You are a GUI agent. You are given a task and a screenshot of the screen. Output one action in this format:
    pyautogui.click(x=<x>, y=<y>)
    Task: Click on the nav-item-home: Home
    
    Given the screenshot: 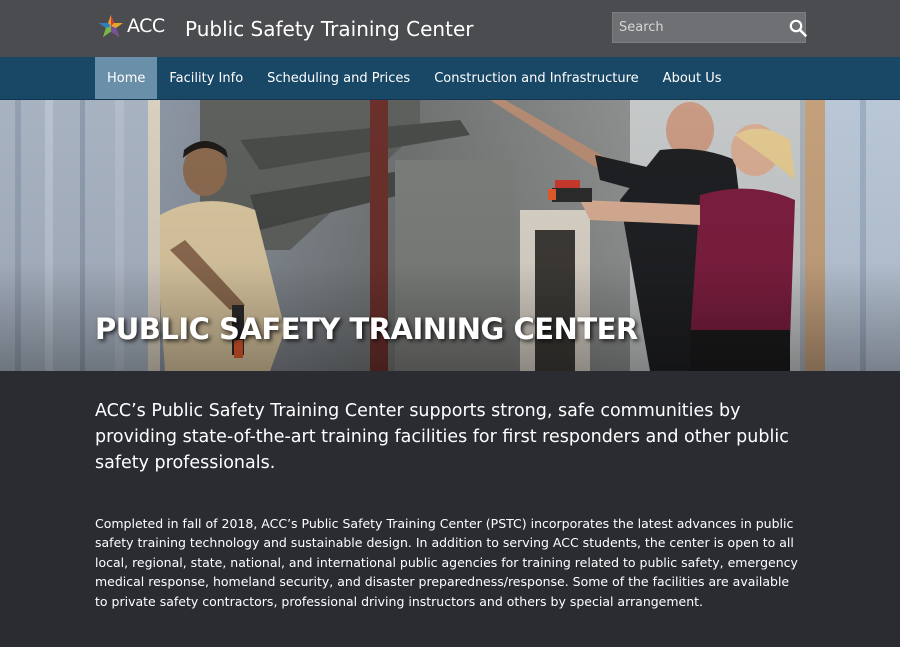 What is the action you would take?
    pyautogui.click(x=126, y=78)
    